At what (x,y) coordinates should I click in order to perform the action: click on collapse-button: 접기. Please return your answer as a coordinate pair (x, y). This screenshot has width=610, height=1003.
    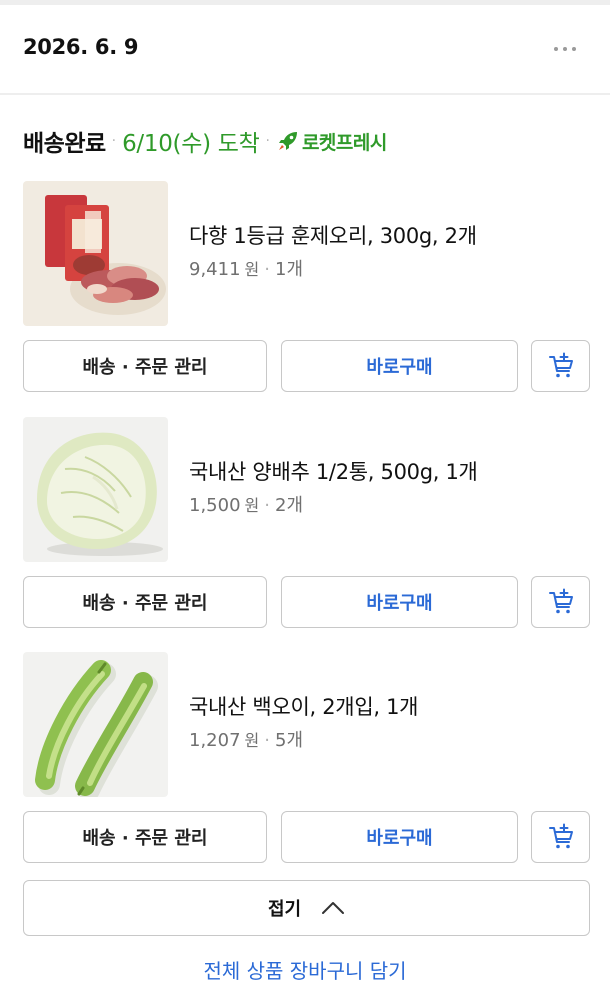
    Looking at the image, I should click on (306, 908).